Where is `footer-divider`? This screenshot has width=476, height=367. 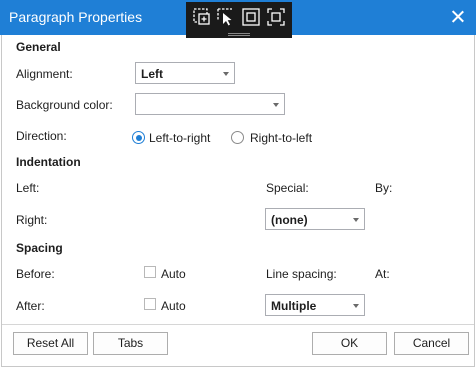
footer-divider is located at coordinates (238, 324).